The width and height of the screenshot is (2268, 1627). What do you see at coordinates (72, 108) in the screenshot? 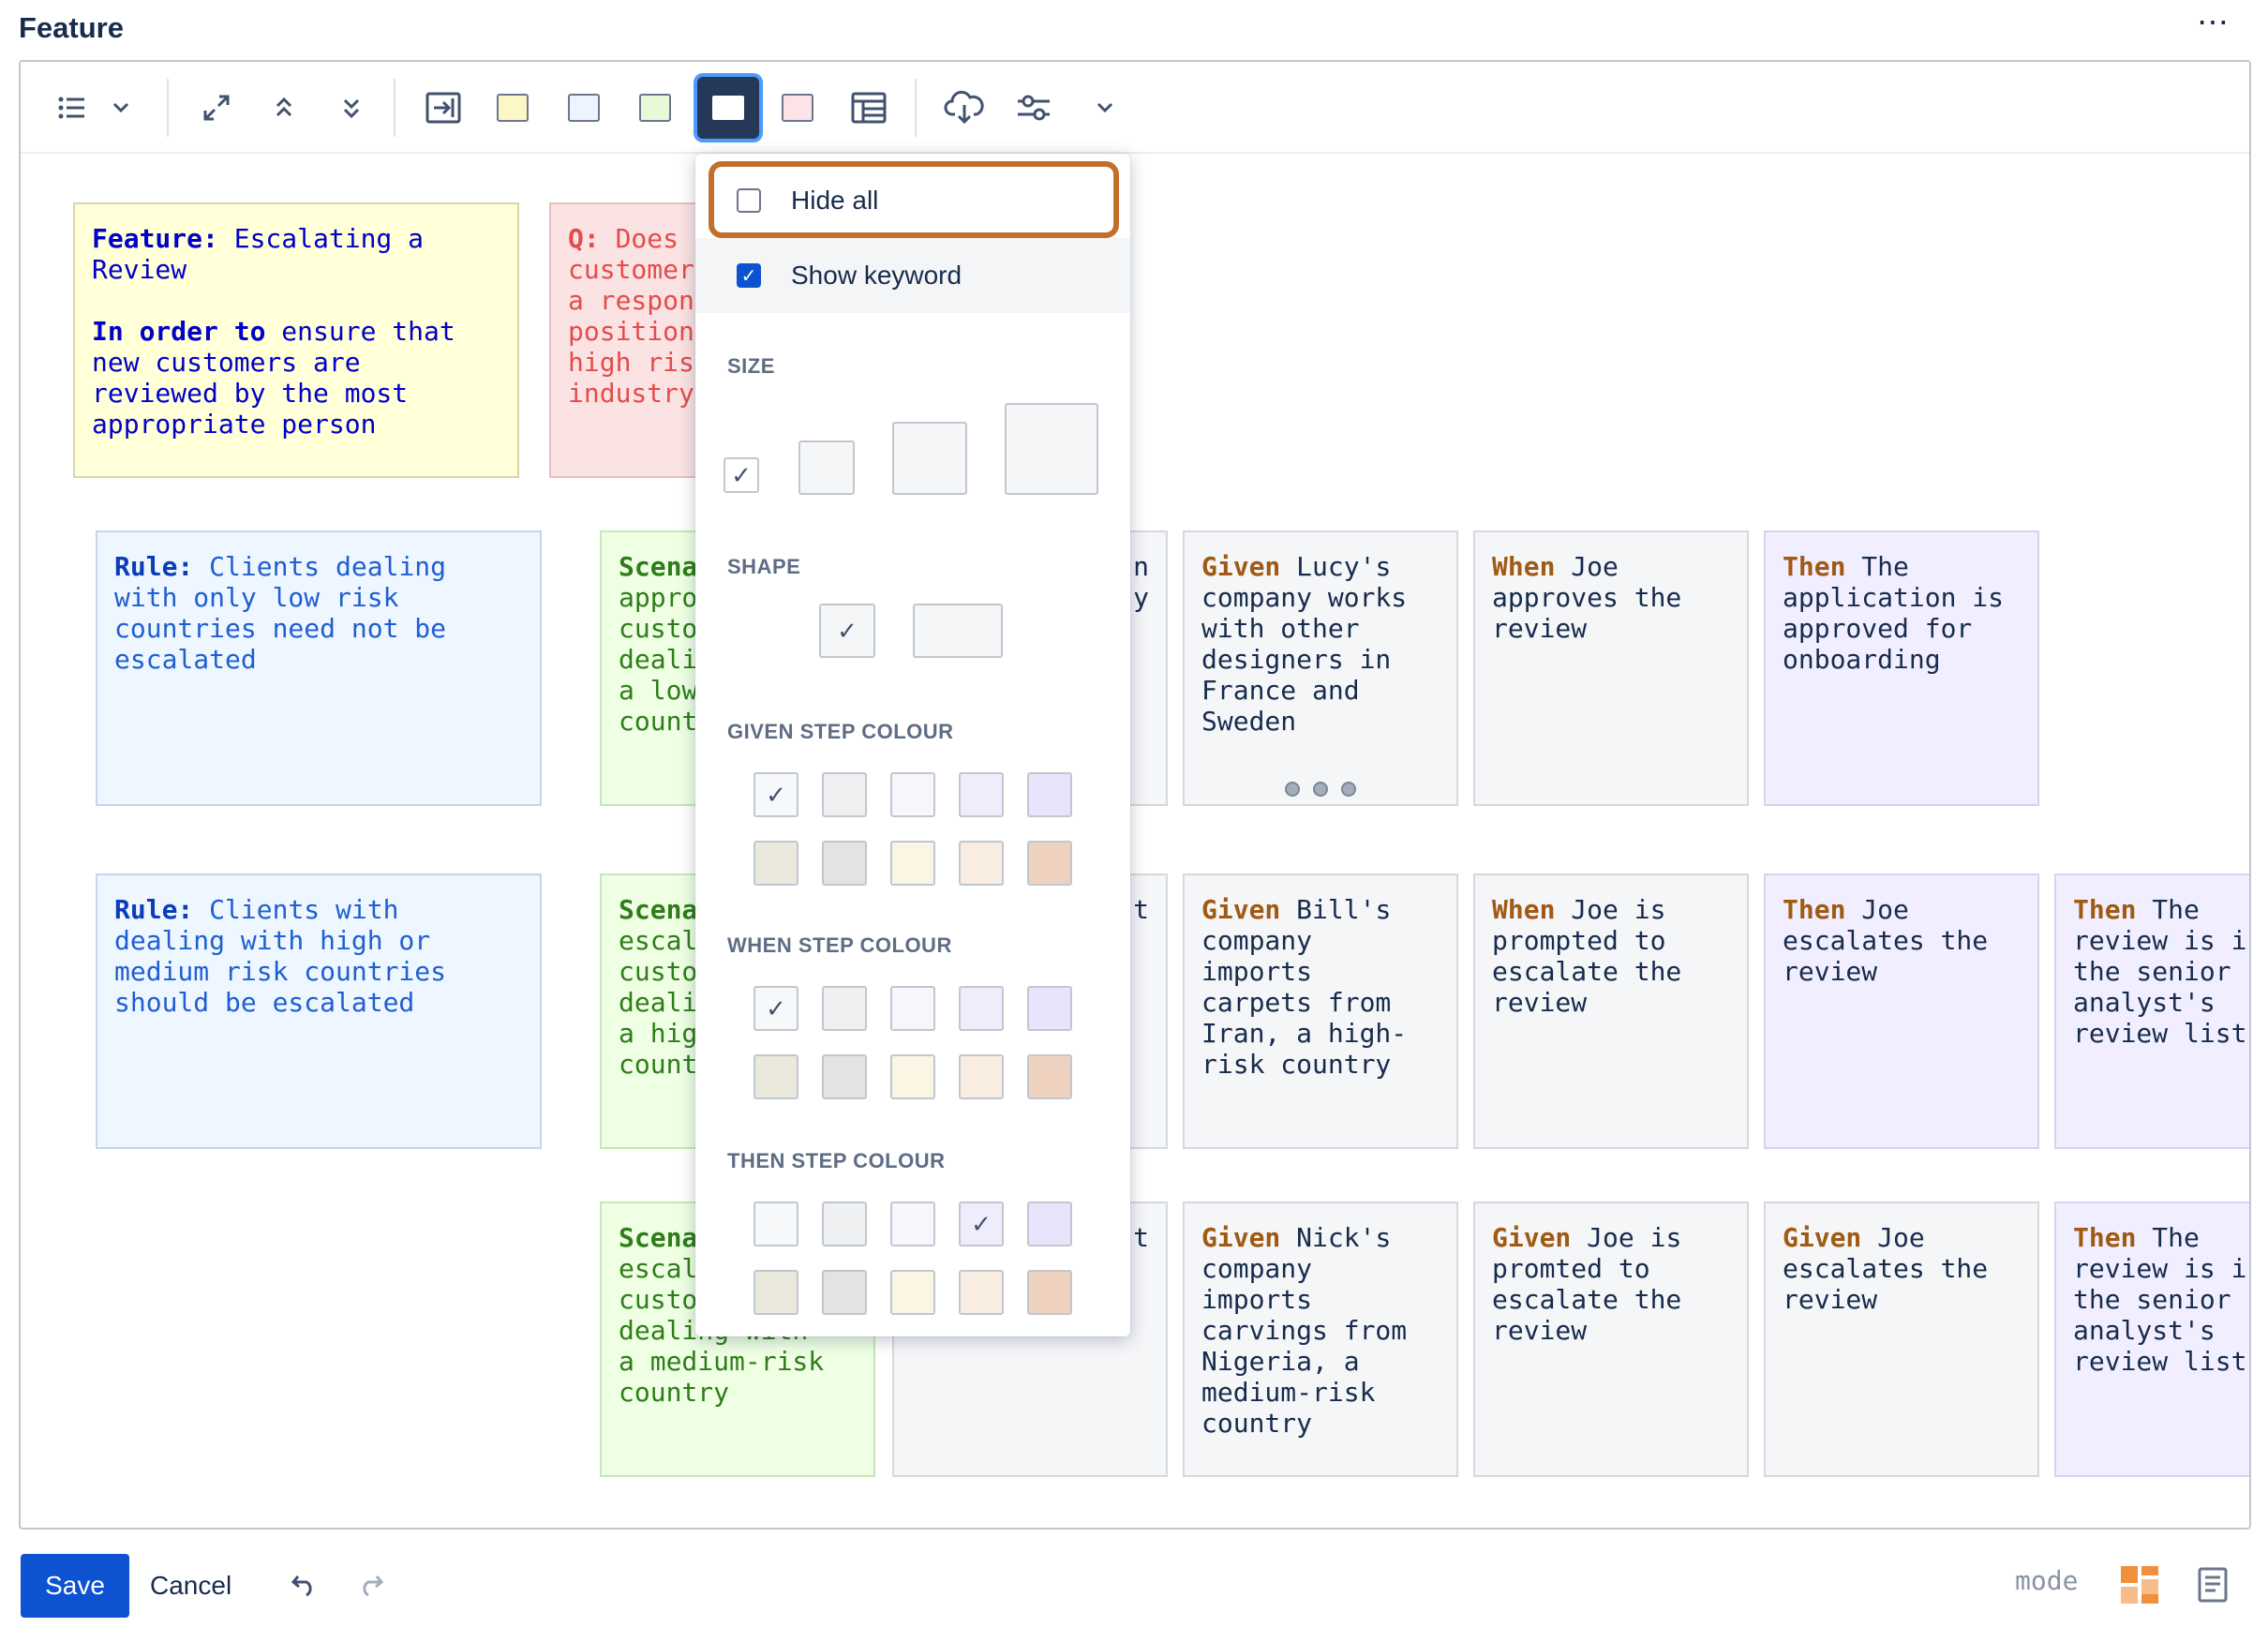
I see `list-icon` at bounding box center [72, 108].